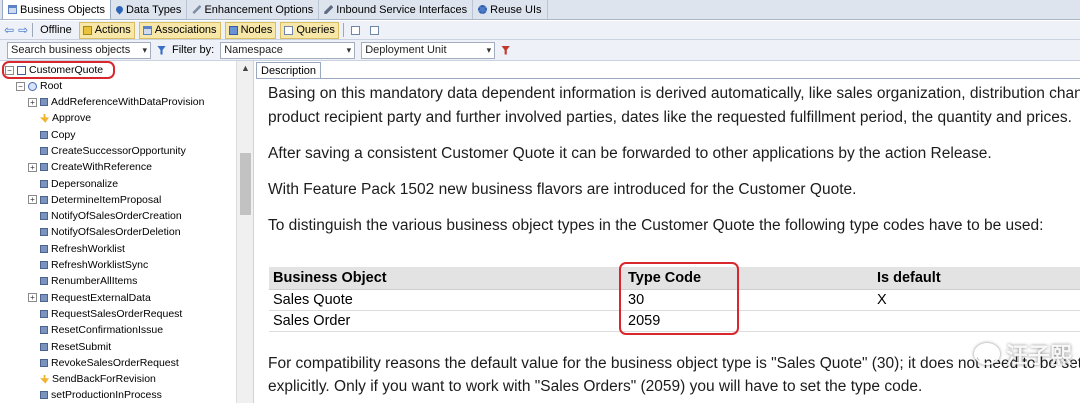 The image size is (1080, 403). Describe the element at coordinates (256, 30) in the screenshot. I see `nodes-label: Nodes` at that location.